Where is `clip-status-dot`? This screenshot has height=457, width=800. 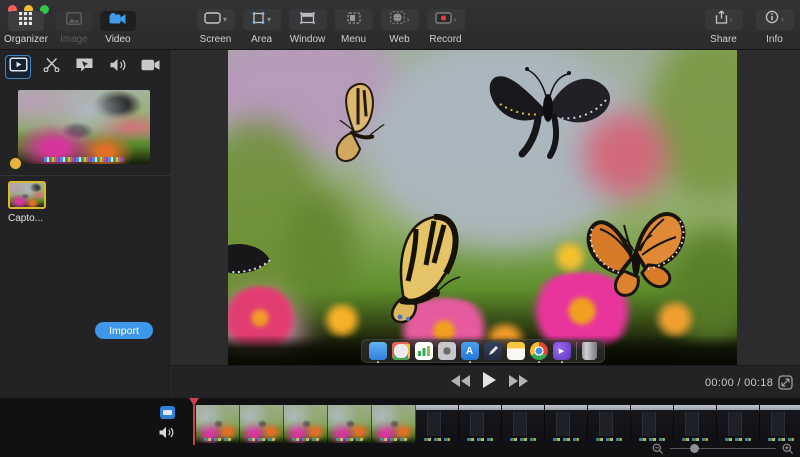 clip-status-dot is located at coordinates (15, 163).